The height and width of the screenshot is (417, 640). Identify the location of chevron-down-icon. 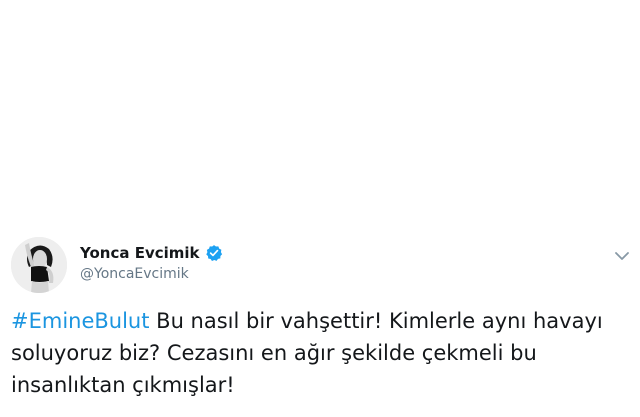
(622, 253).